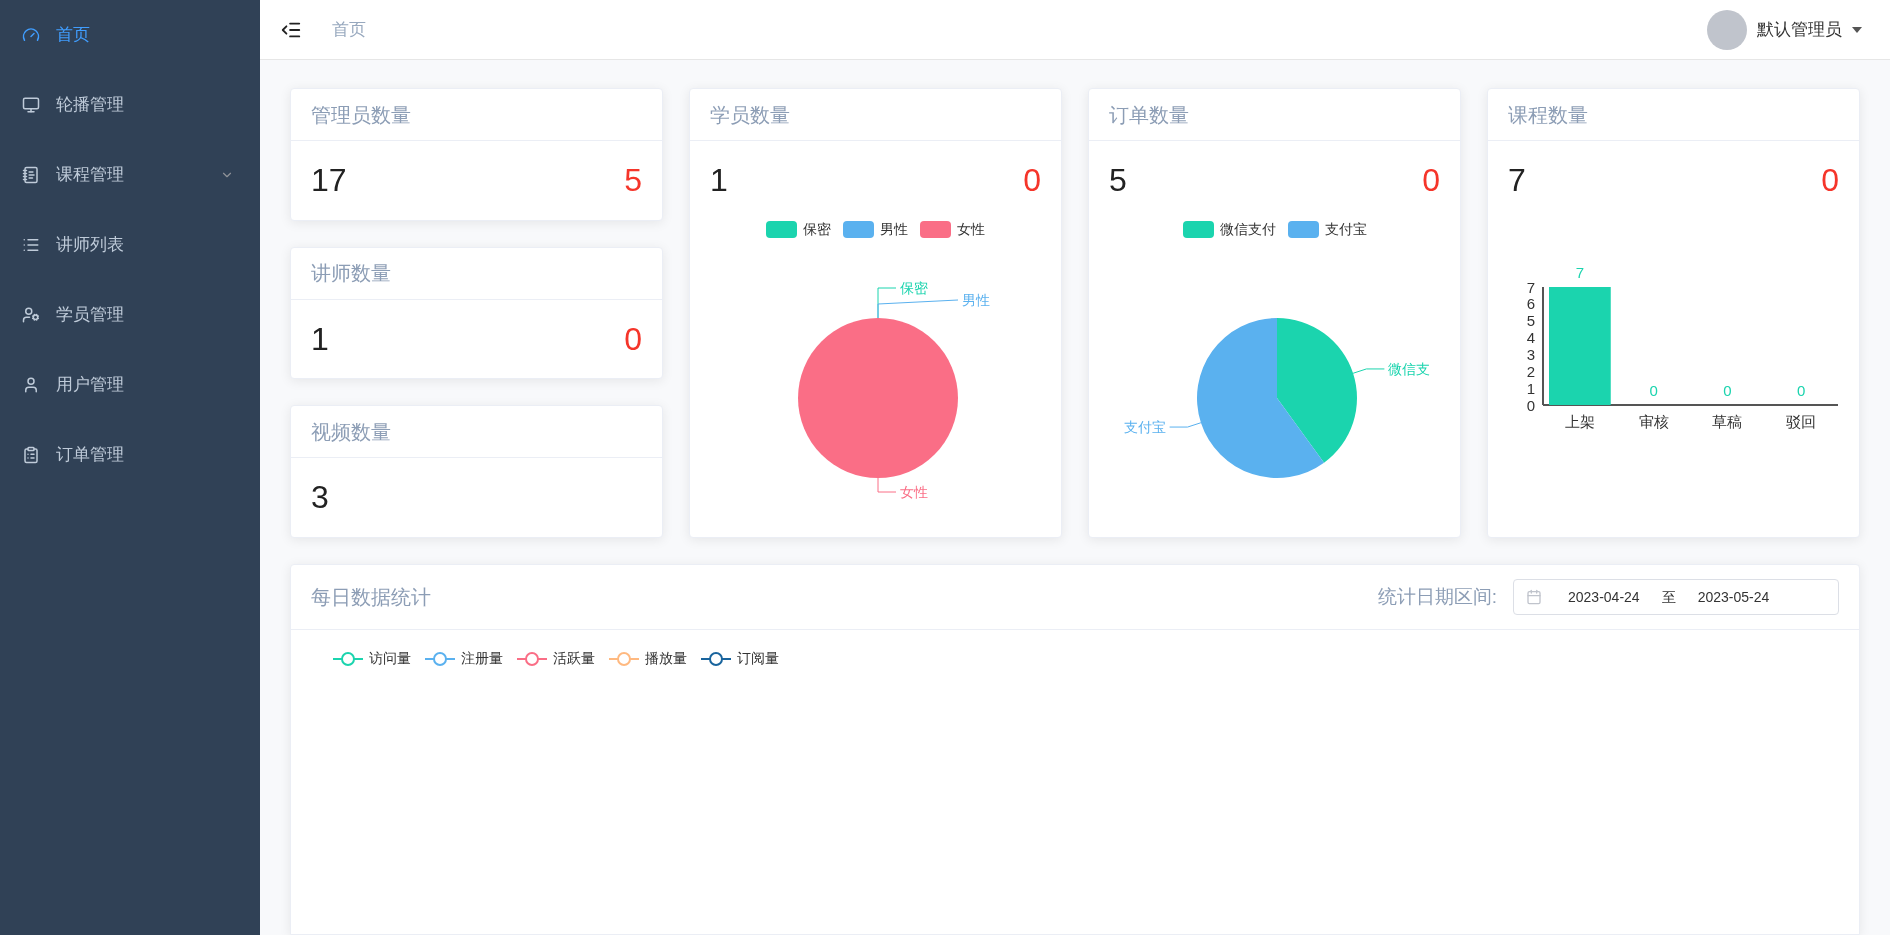 The height and width of the screenshot is (935, 1890). Describe the element at coordinates (130, 455) in the screenshot. I see `sidebar-item: 订单管理` at that location.